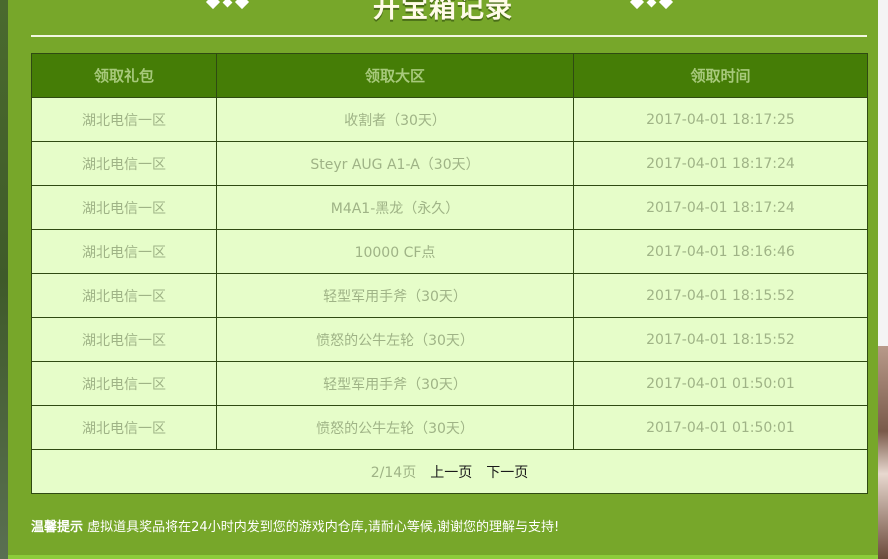  I want to click on table-row: 湖北电信一区 M4A1-黑龙（永久） 2017-04-01 18:17:24, so click(449, 207).